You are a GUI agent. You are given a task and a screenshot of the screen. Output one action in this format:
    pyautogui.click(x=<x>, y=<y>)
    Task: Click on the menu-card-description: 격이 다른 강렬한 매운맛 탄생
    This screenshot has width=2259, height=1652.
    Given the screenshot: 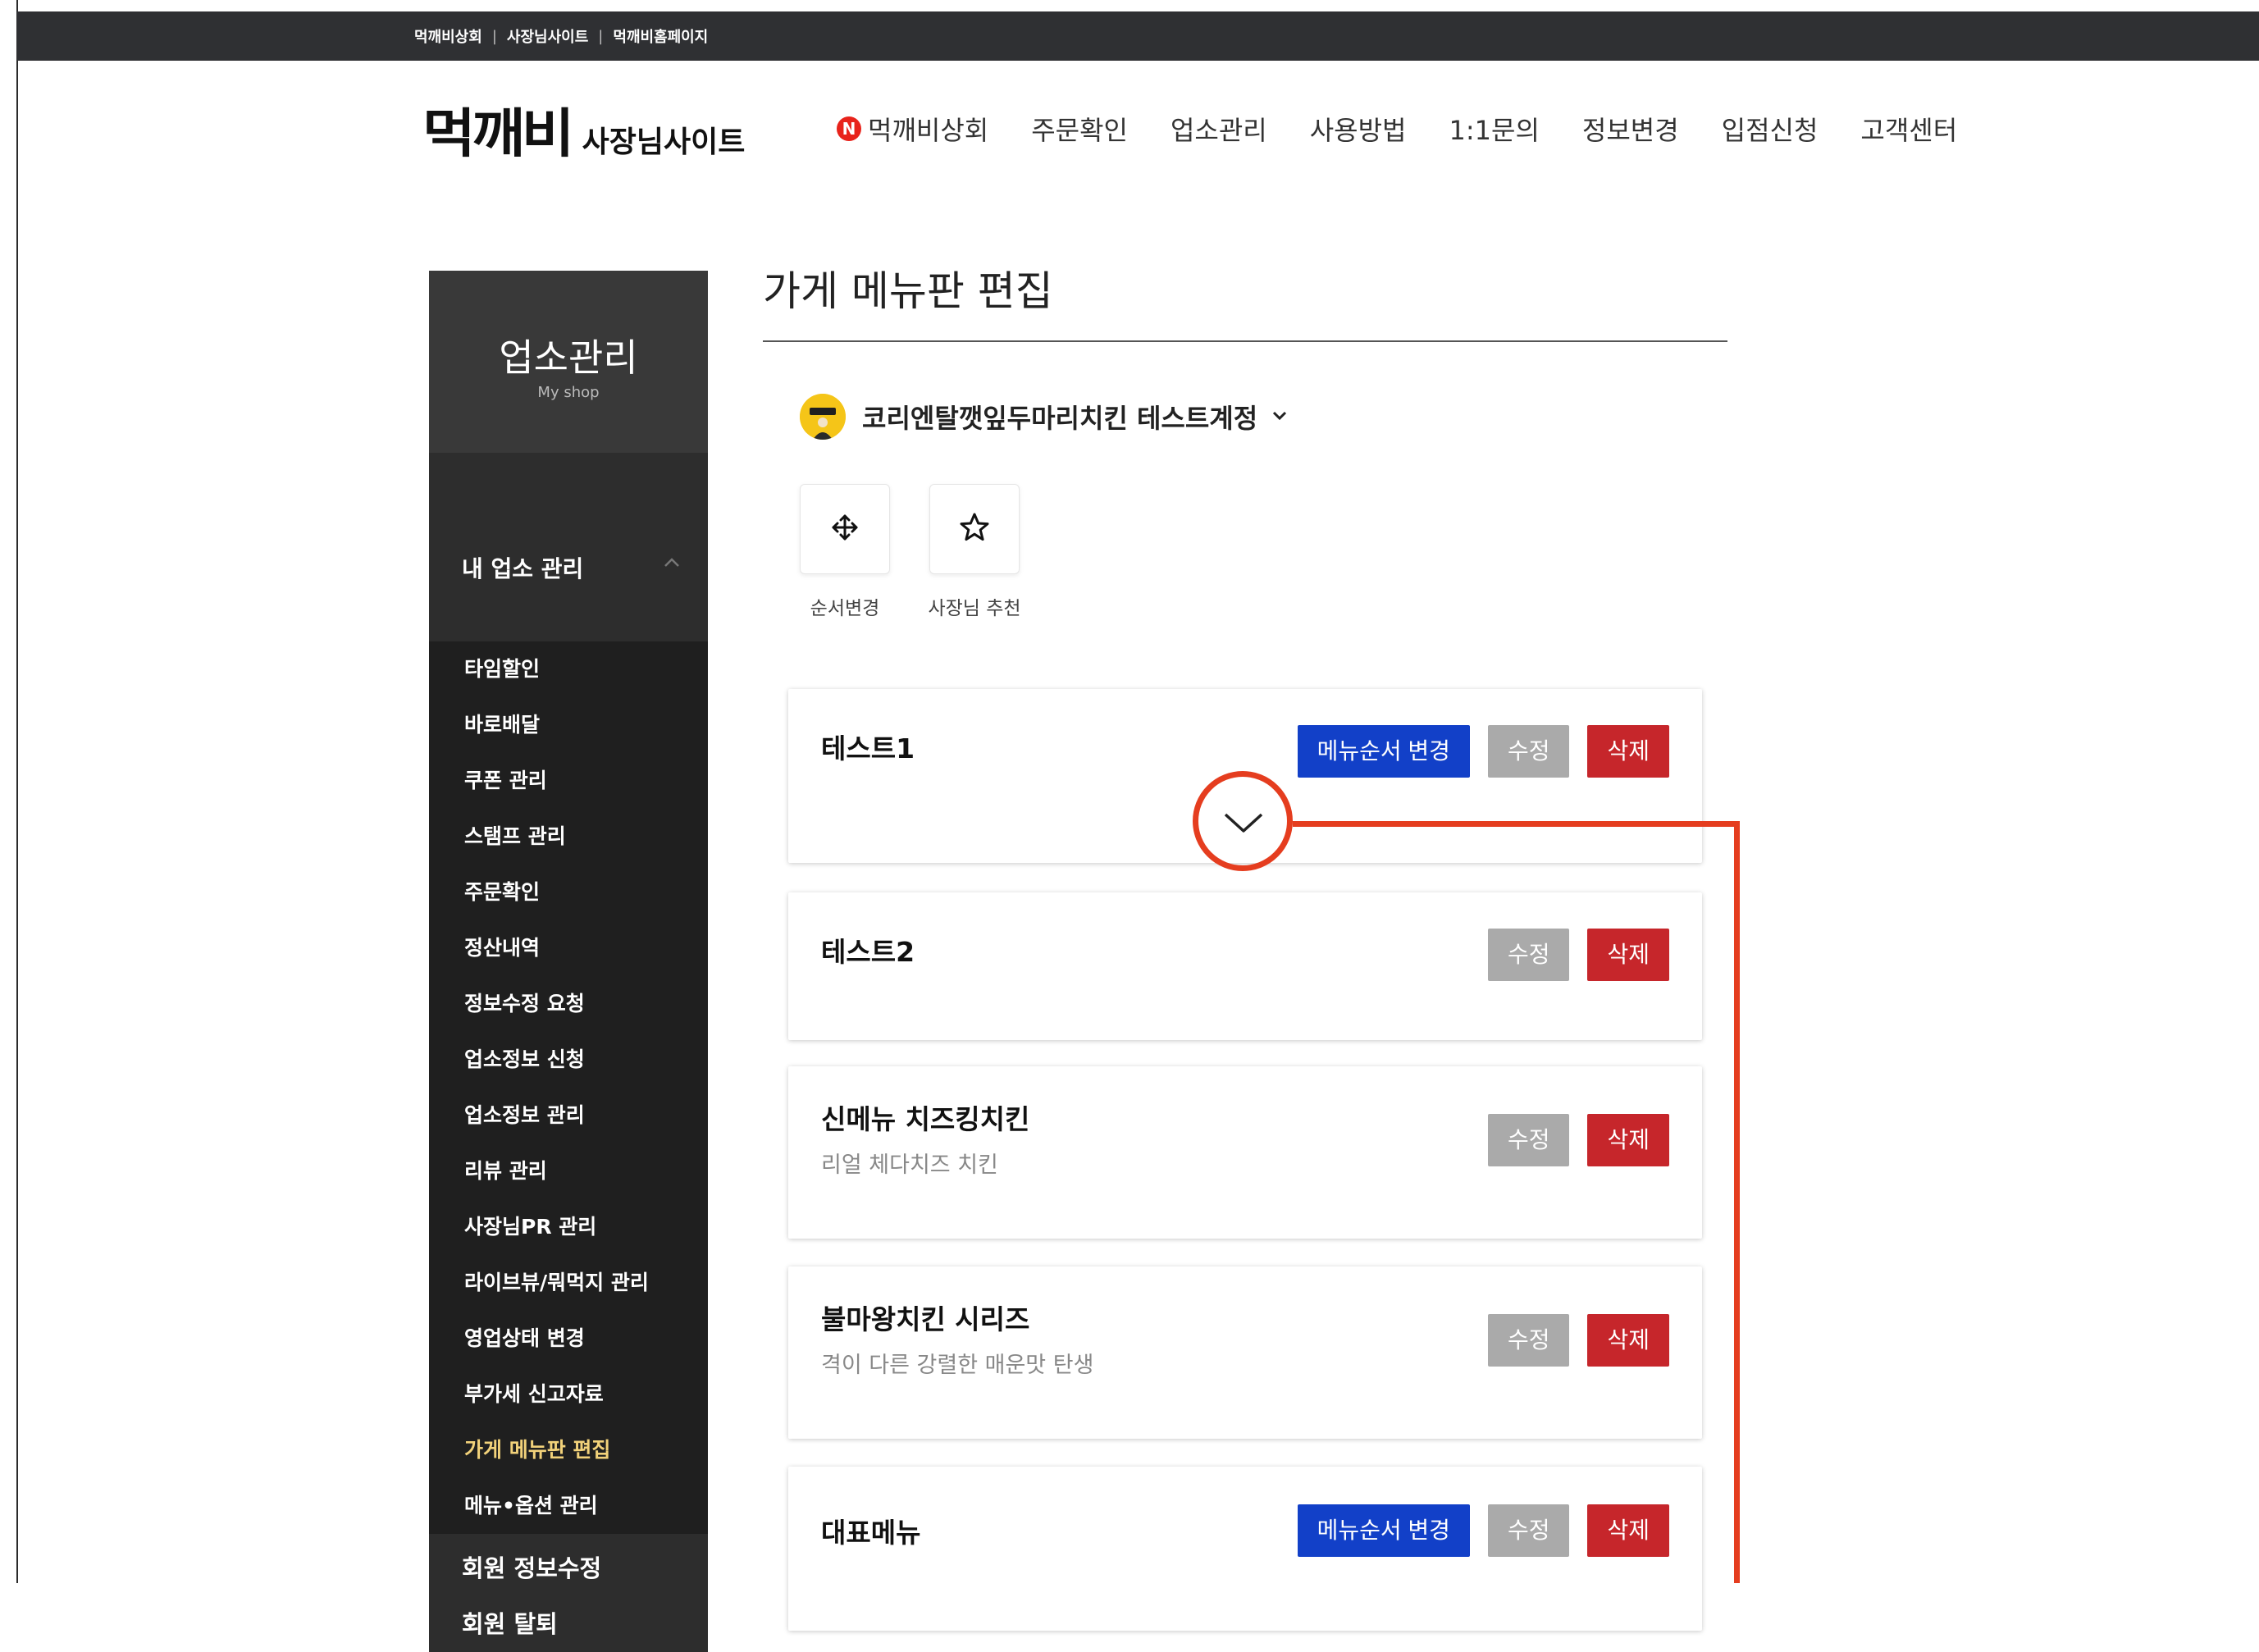 What is the action you would take?
    pyautogui.click(x=958, y=1365)
    